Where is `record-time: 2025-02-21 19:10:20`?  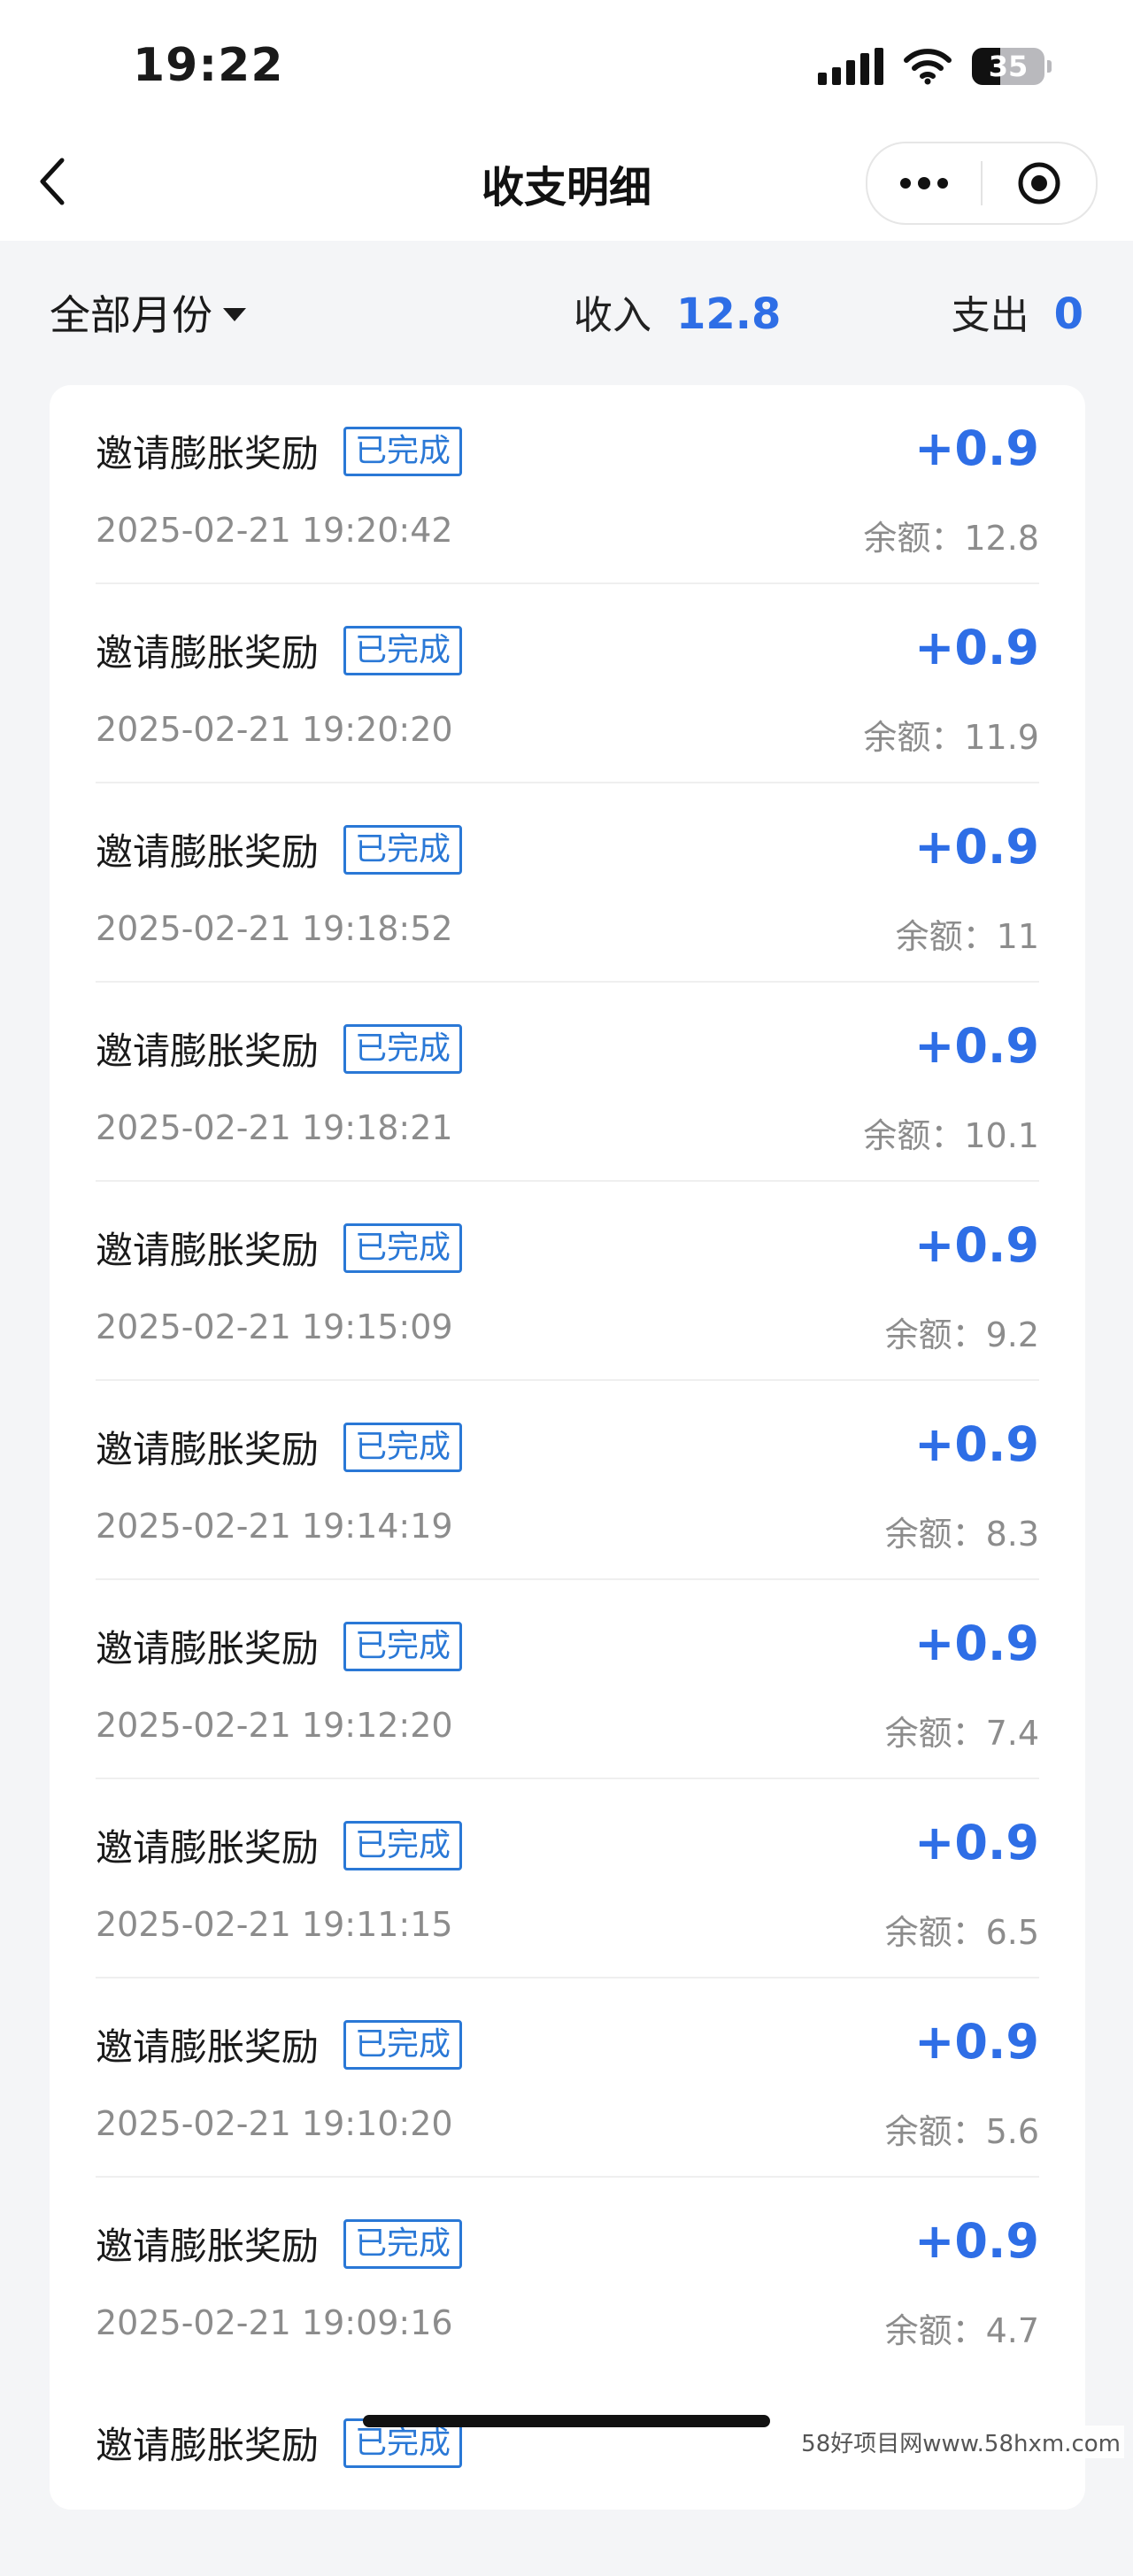
record-time: 2025-02-21 19:10:20 is located at coordinates (274, 2123).